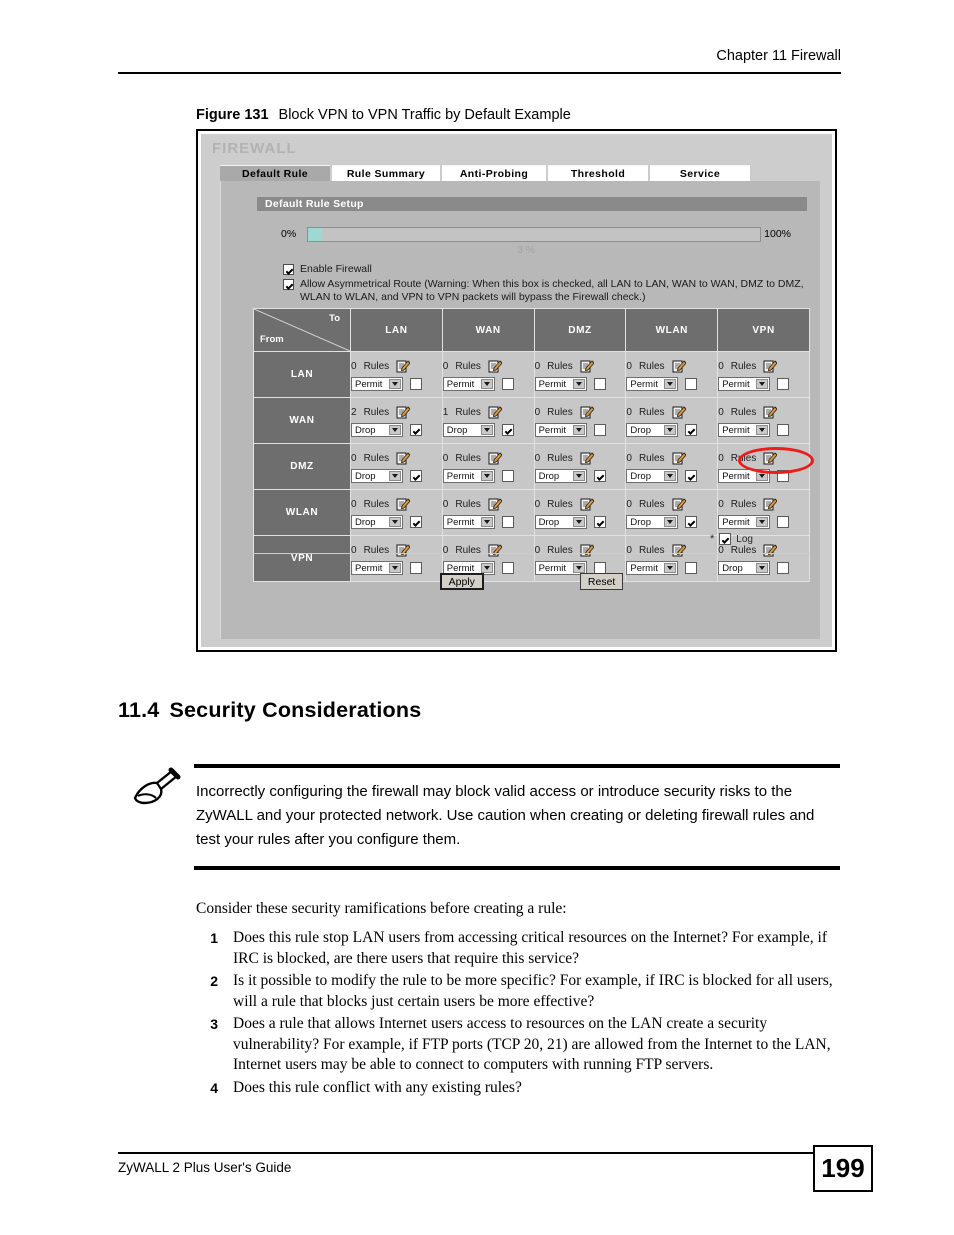 The height and width of the screenshot is (1235, 954). What do you see at coordinates (468, 476) in the screenshot?
I see `action-select-dmz-to-wan: Permit` at bounding box center [468, 476].